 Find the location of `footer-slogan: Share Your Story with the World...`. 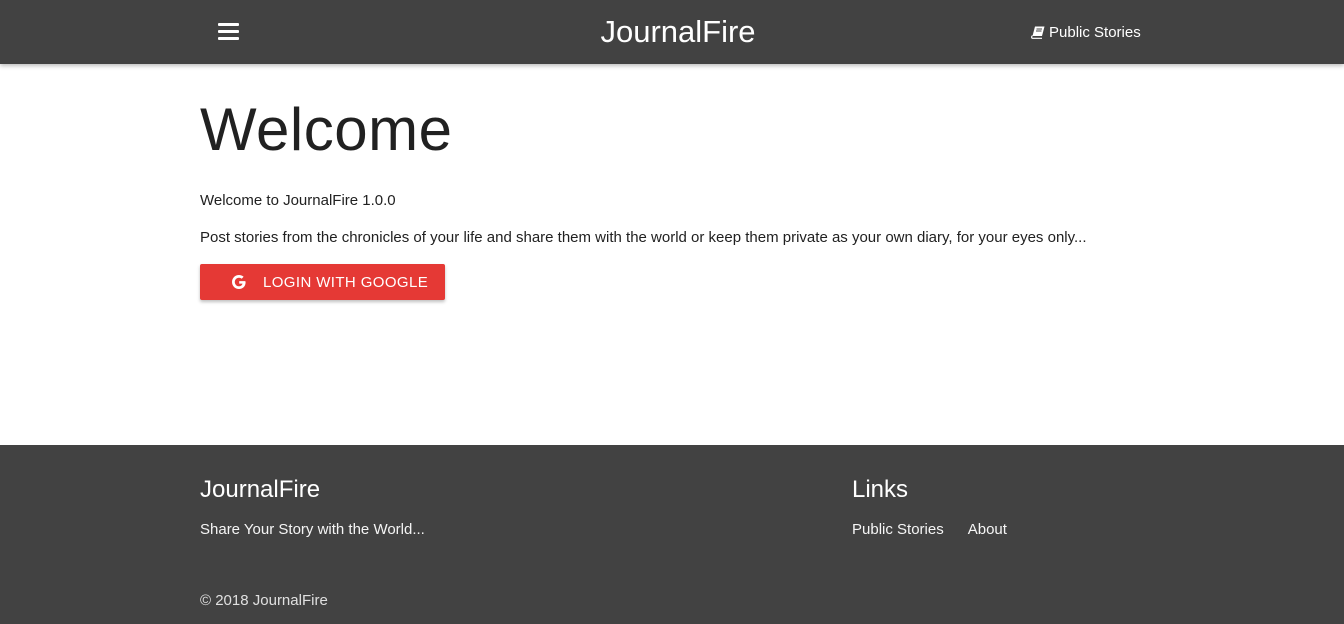

footer-slogan: Share Your Story with the World... is located at coordinates (312, 529).